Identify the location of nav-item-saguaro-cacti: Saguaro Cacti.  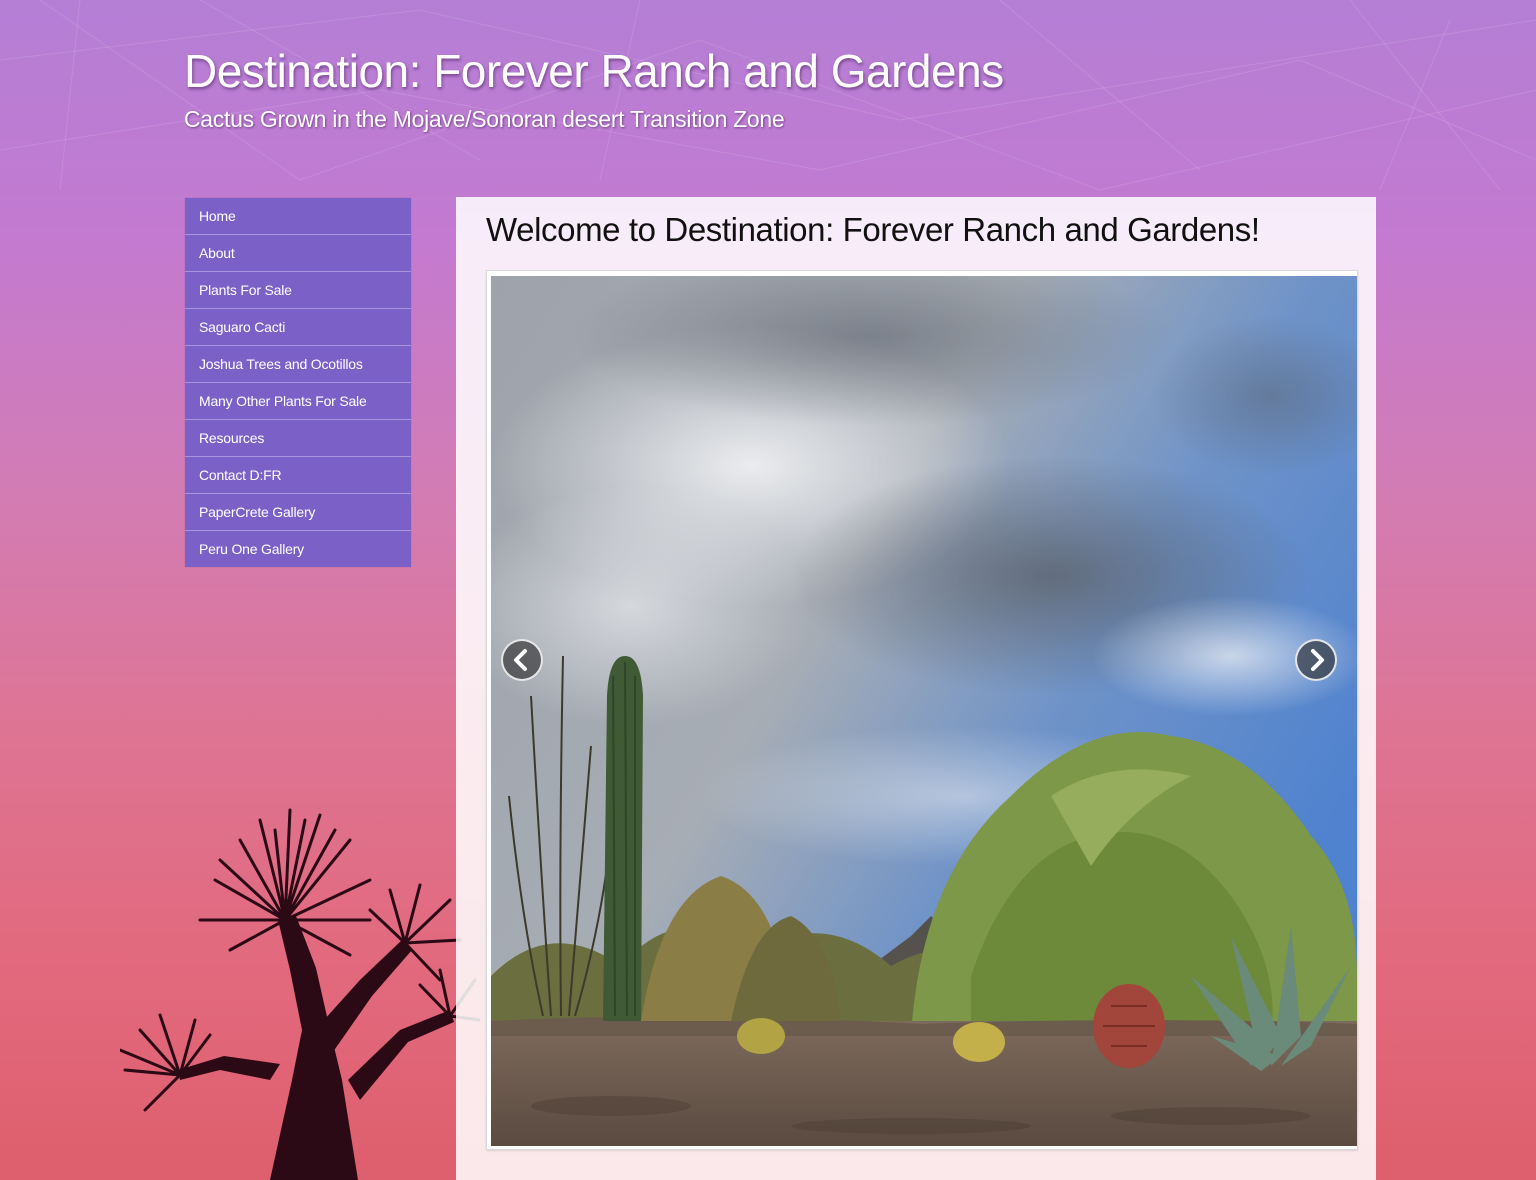
(298, 327).